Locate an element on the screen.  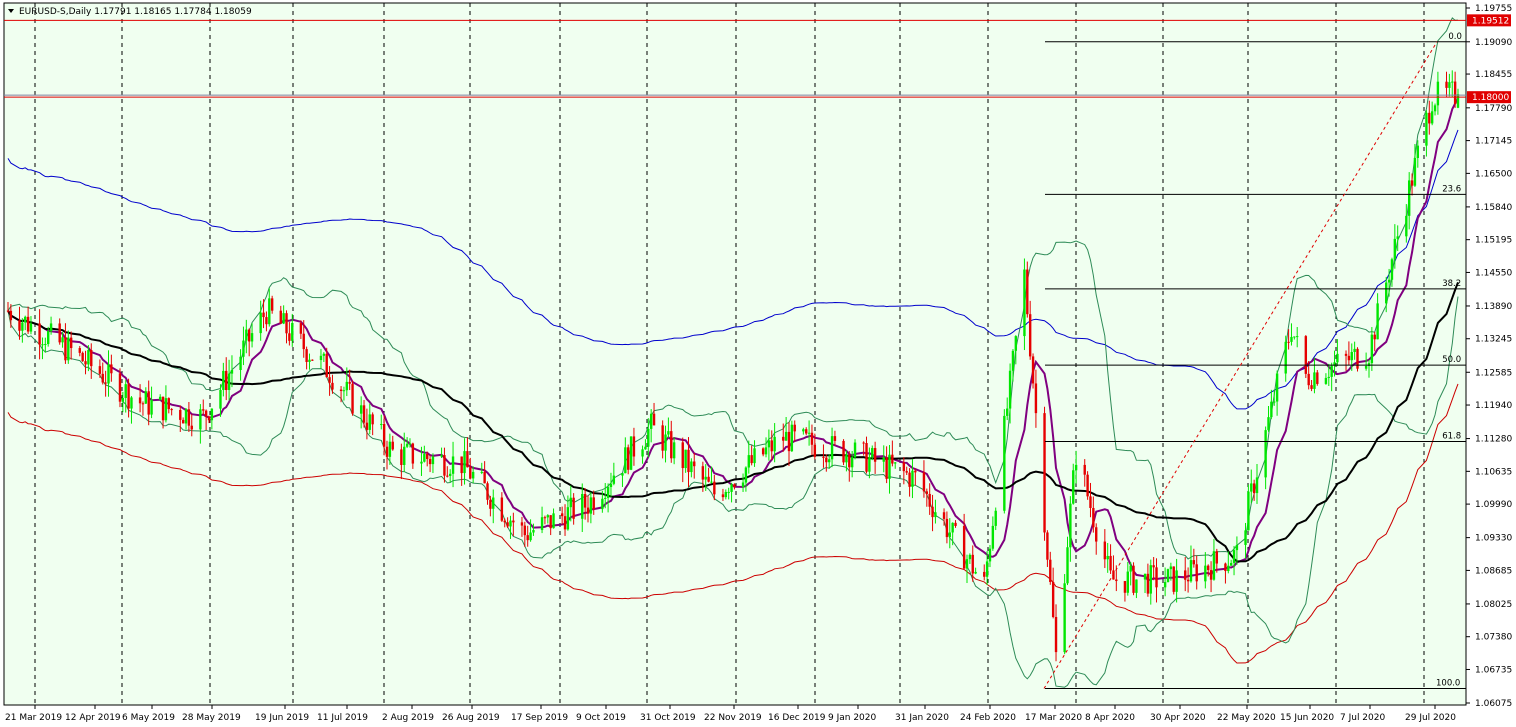
time-tick-label: 29 Jul 2020 is located at coordinates (1430, 718).